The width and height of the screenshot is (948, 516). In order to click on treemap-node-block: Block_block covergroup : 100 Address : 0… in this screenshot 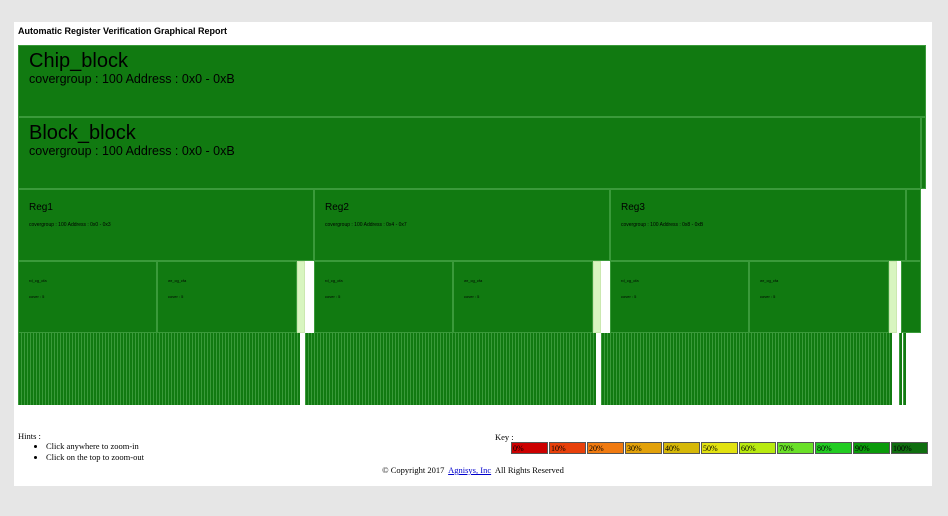, I will do `click(469, 153)`.